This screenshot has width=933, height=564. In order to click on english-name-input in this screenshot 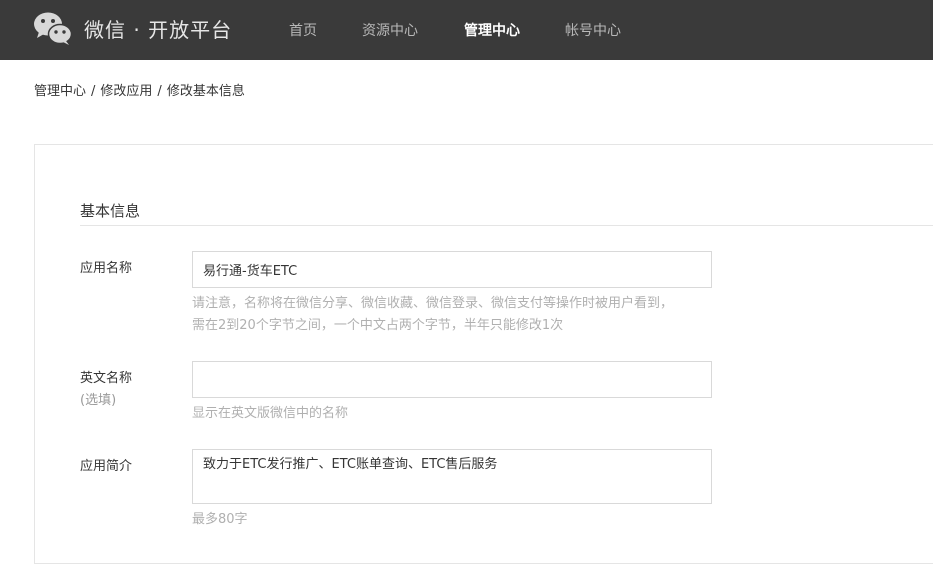, I will do `click(452, 379)`.